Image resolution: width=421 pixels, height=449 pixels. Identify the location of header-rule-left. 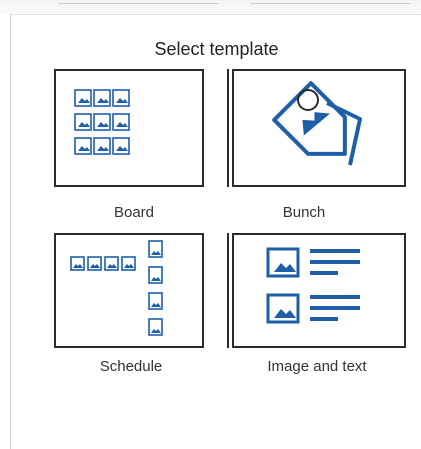
(138, 3).